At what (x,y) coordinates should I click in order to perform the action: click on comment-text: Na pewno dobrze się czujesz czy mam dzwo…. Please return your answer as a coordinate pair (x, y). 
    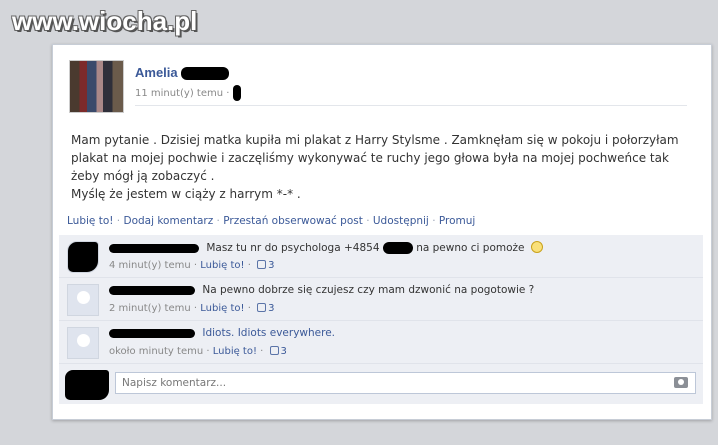
    Looking at the image, I should click on (368, 290).